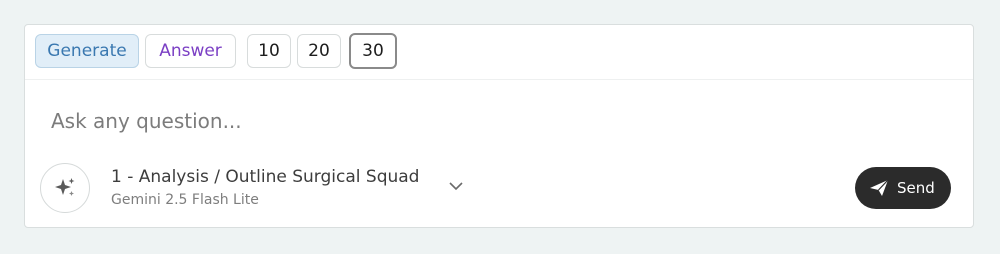  Describe the element at coordinates (265, 177) in the screenshot. I see `model-title: 1 - Analysis / Outline Surgical Squad` at that location.